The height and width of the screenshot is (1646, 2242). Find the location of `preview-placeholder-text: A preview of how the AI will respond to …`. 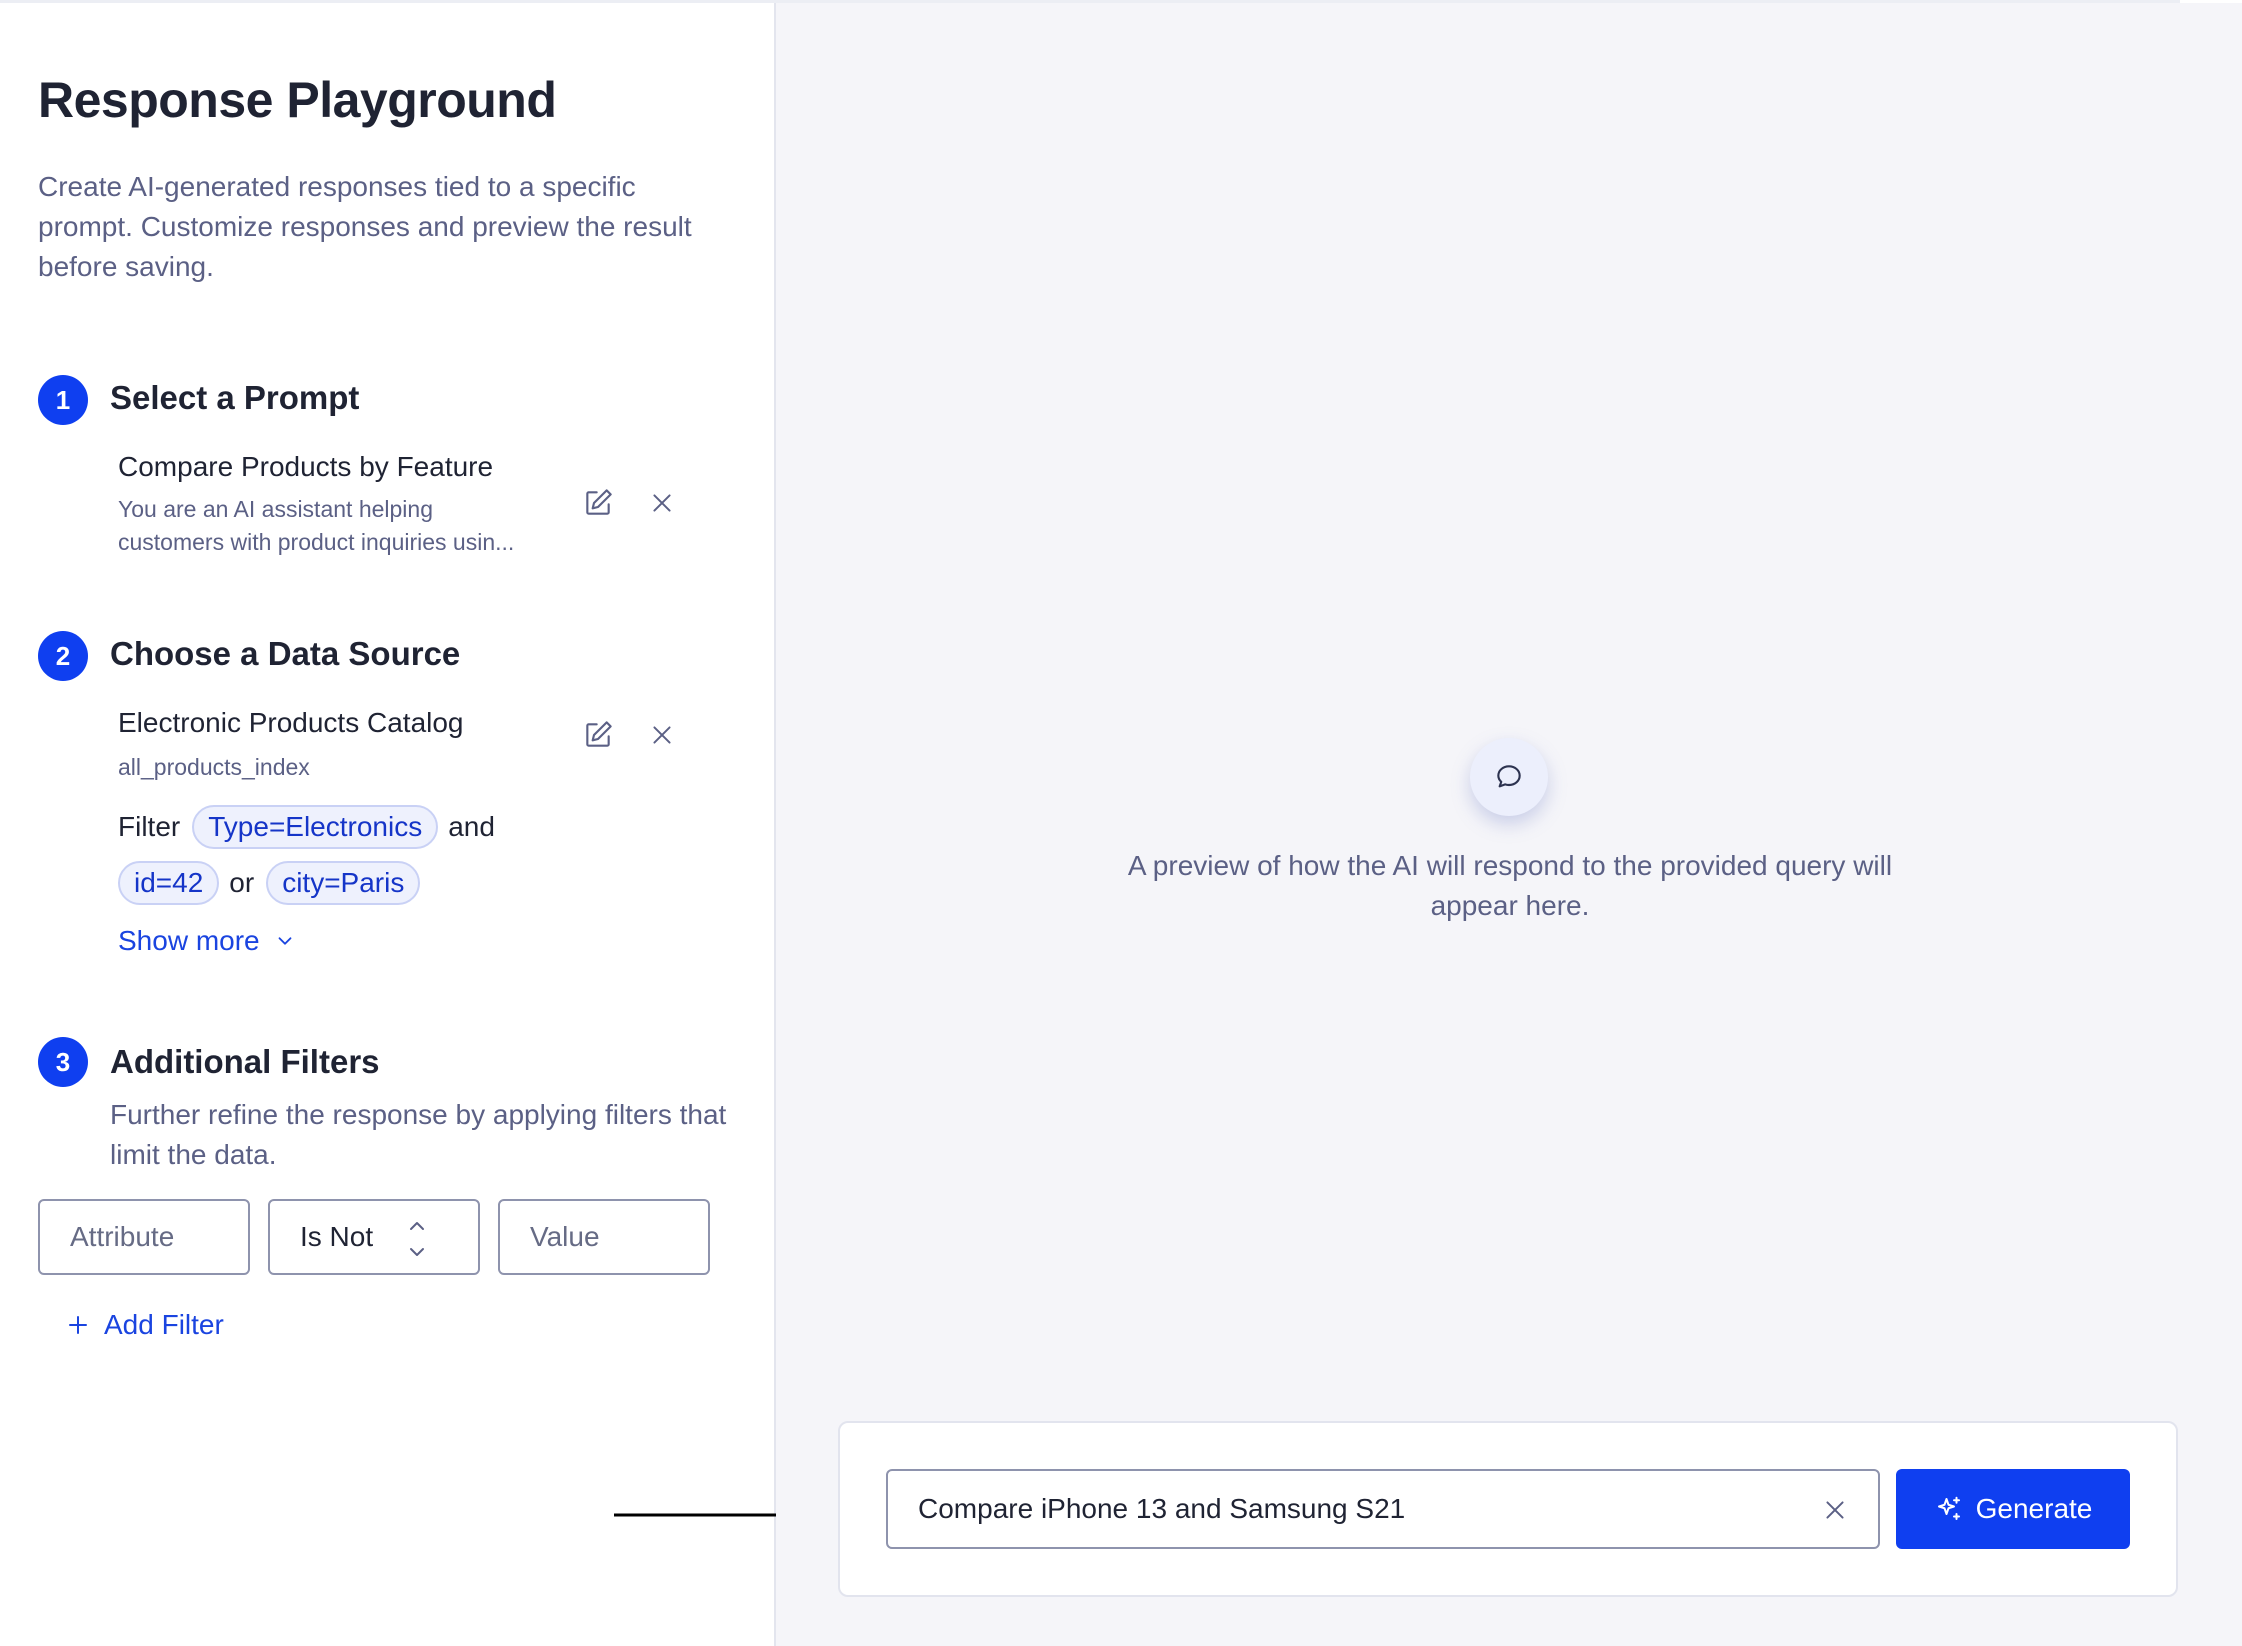

preview-placeholder-text: A preview of how the AI will respond to … is located at coordinates (1510, 885).